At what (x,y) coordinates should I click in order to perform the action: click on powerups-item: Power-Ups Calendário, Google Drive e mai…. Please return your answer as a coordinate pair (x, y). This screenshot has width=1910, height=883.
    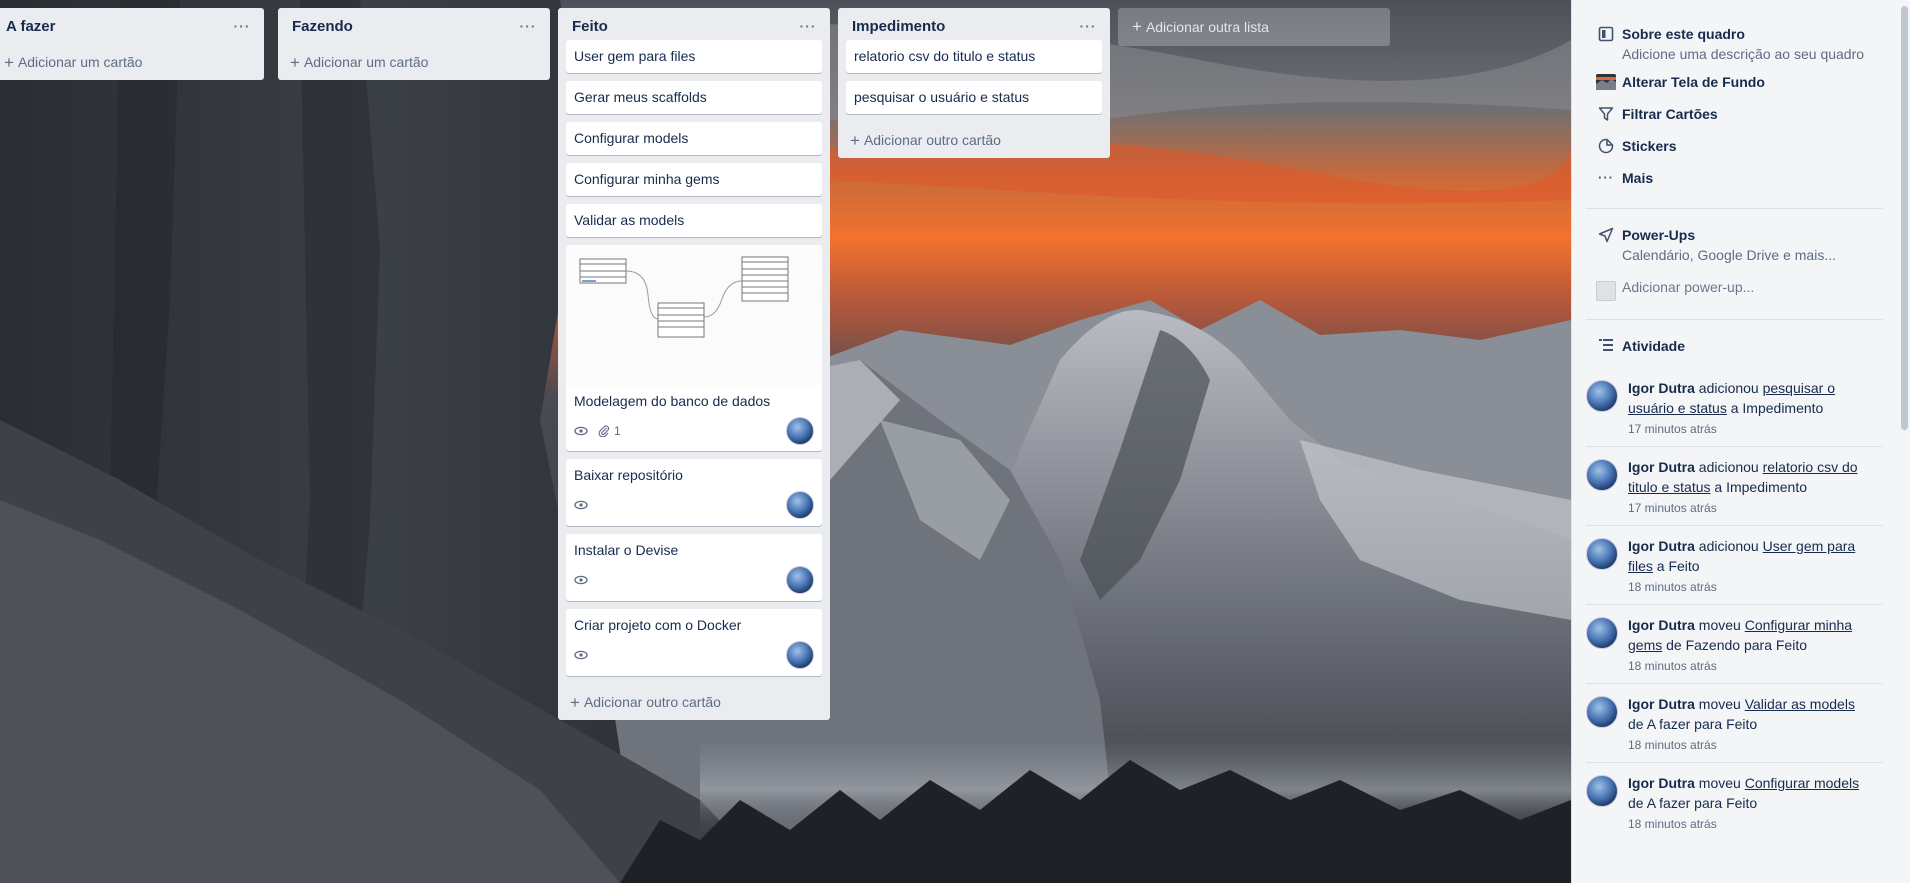
    Looking at the image, I should click on (1734, 245).